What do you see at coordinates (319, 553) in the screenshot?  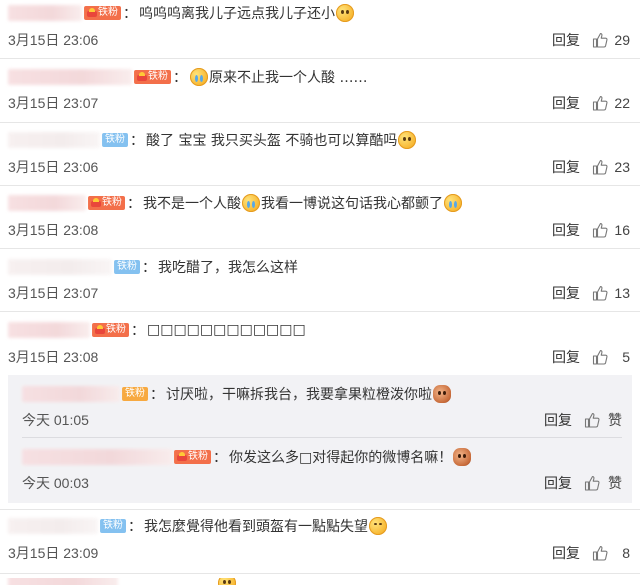 I see `comment-meta: 3月15日 23:09 回复 8` at bounding box center [319, 553].